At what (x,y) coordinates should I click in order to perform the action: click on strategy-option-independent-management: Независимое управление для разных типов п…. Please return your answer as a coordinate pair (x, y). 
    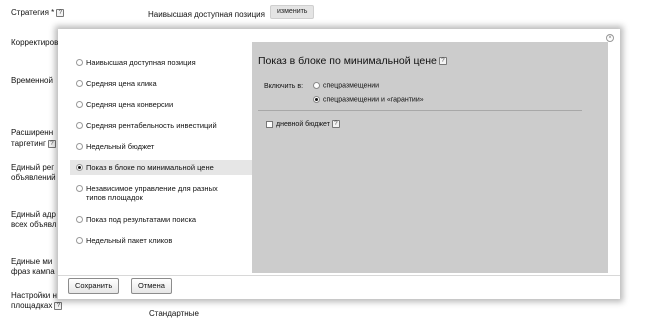
    Looking at the image, I should click on (160, 193).